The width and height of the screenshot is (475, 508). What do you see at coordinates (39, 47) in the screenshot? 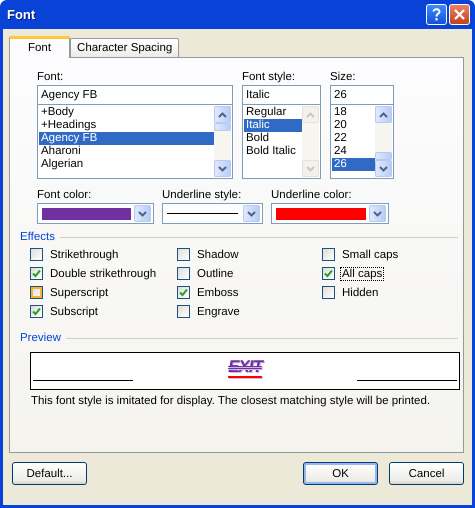
I see `tab: Font` at bounding box center [39, 47].